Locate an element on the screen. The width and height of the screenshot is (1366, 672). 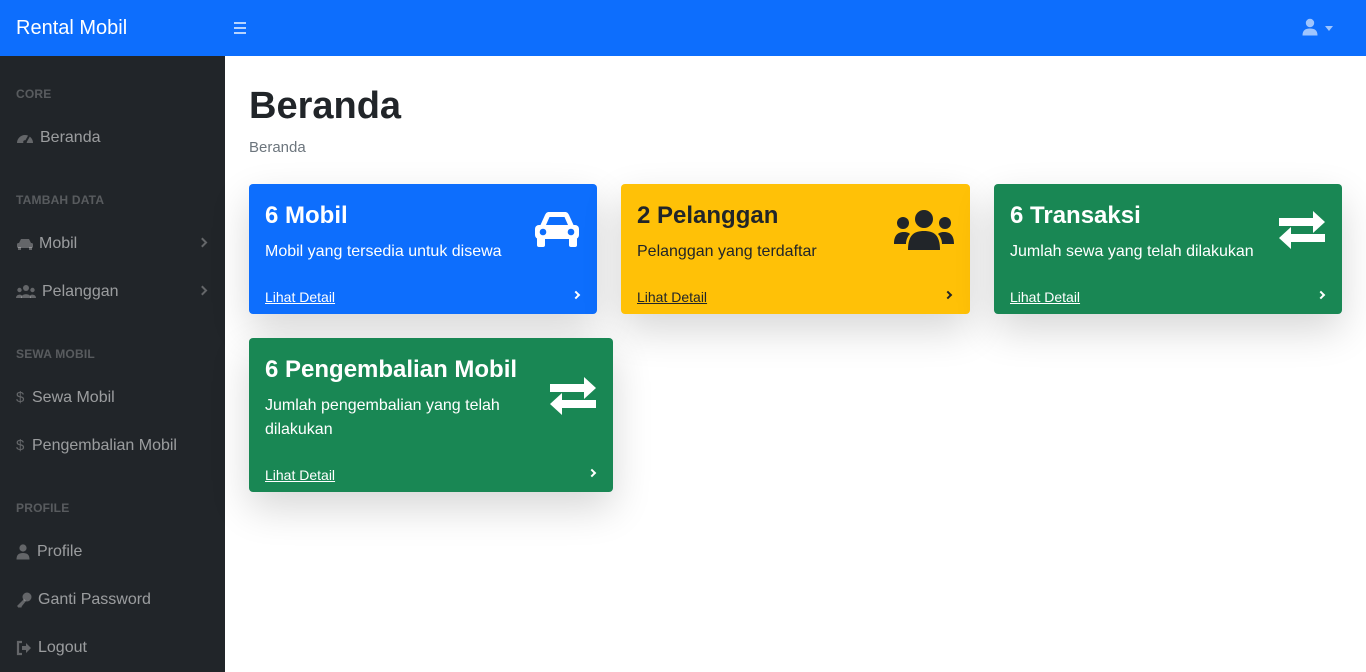
caret-down-icon is located at coordinates (1329, 28).